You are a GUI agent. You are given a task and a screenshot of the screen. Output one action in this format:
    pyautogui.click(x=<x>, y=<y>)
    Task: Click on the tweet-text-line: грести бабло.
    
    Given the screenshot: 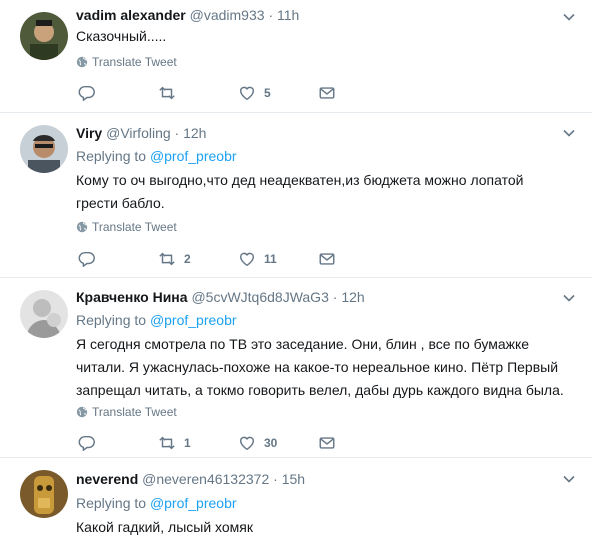 What is the action you would take?
    pyautogui.click(x=120, y=203)
    